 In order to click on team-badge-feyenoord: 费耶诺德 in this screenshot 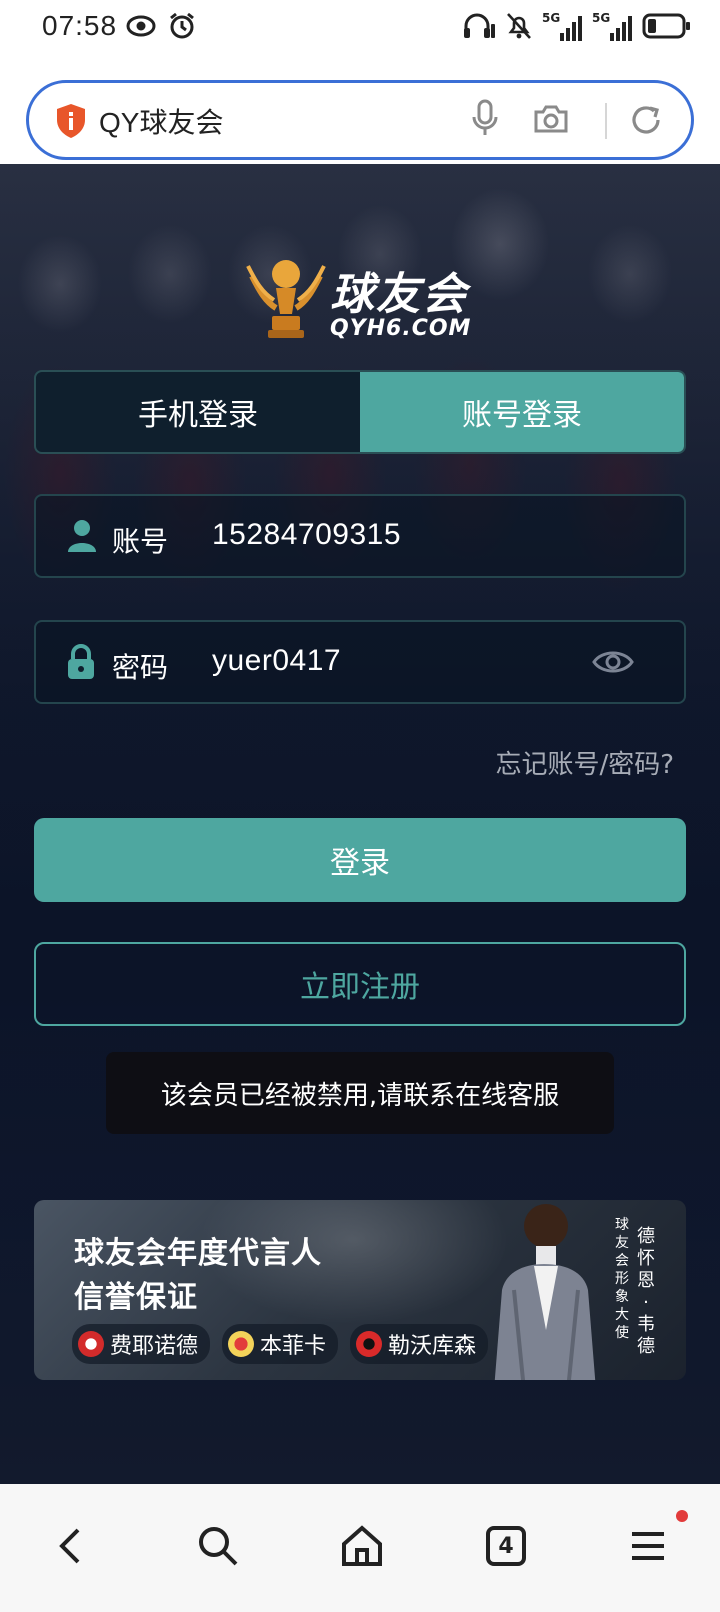, I will do `click(141, 1344)`.